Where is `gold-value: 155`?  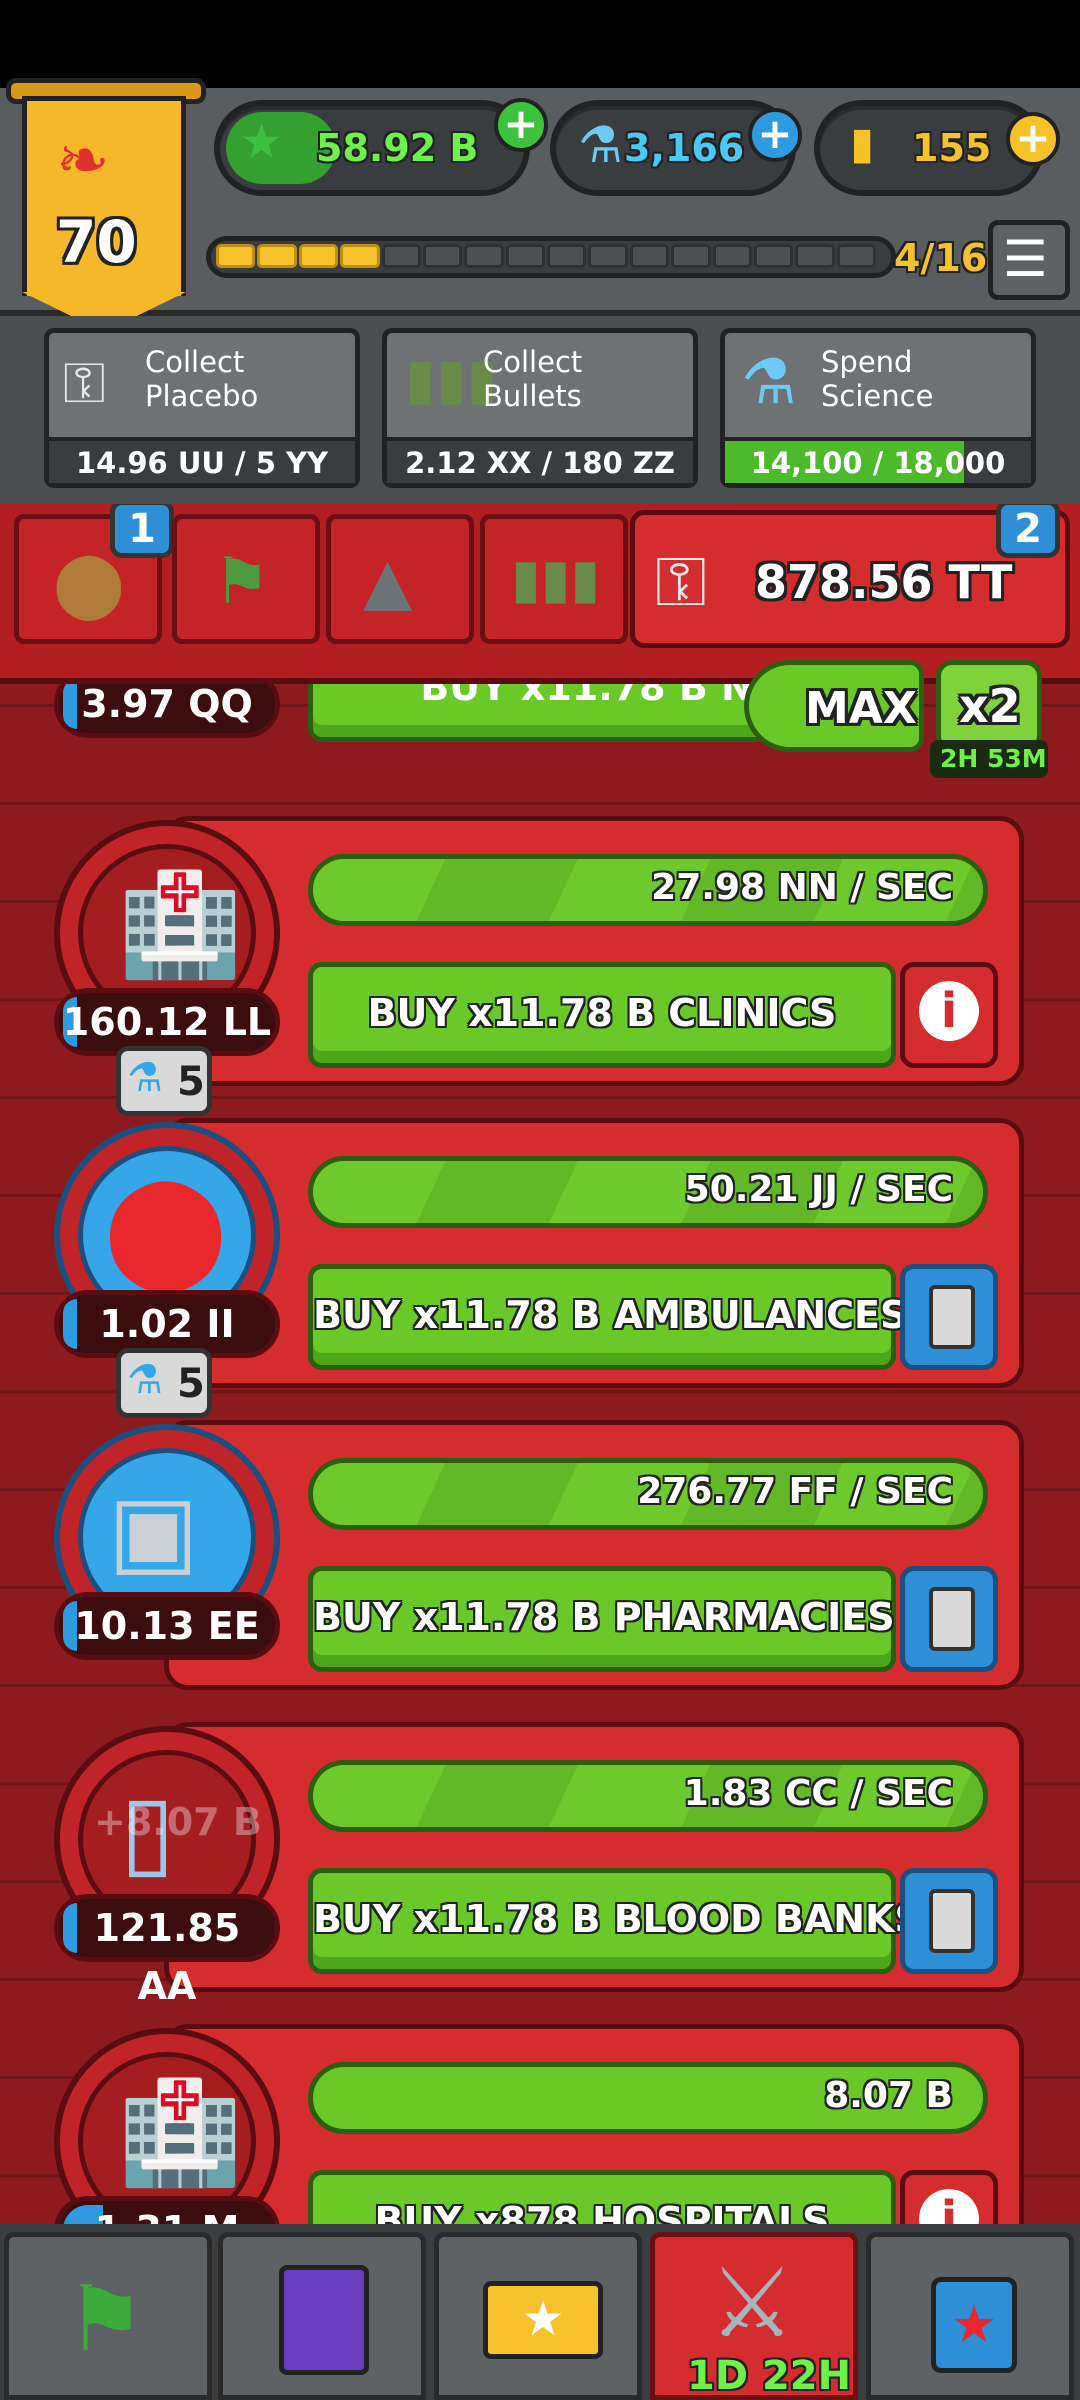
gold-value: 155 is located at coordinates (952, 148).